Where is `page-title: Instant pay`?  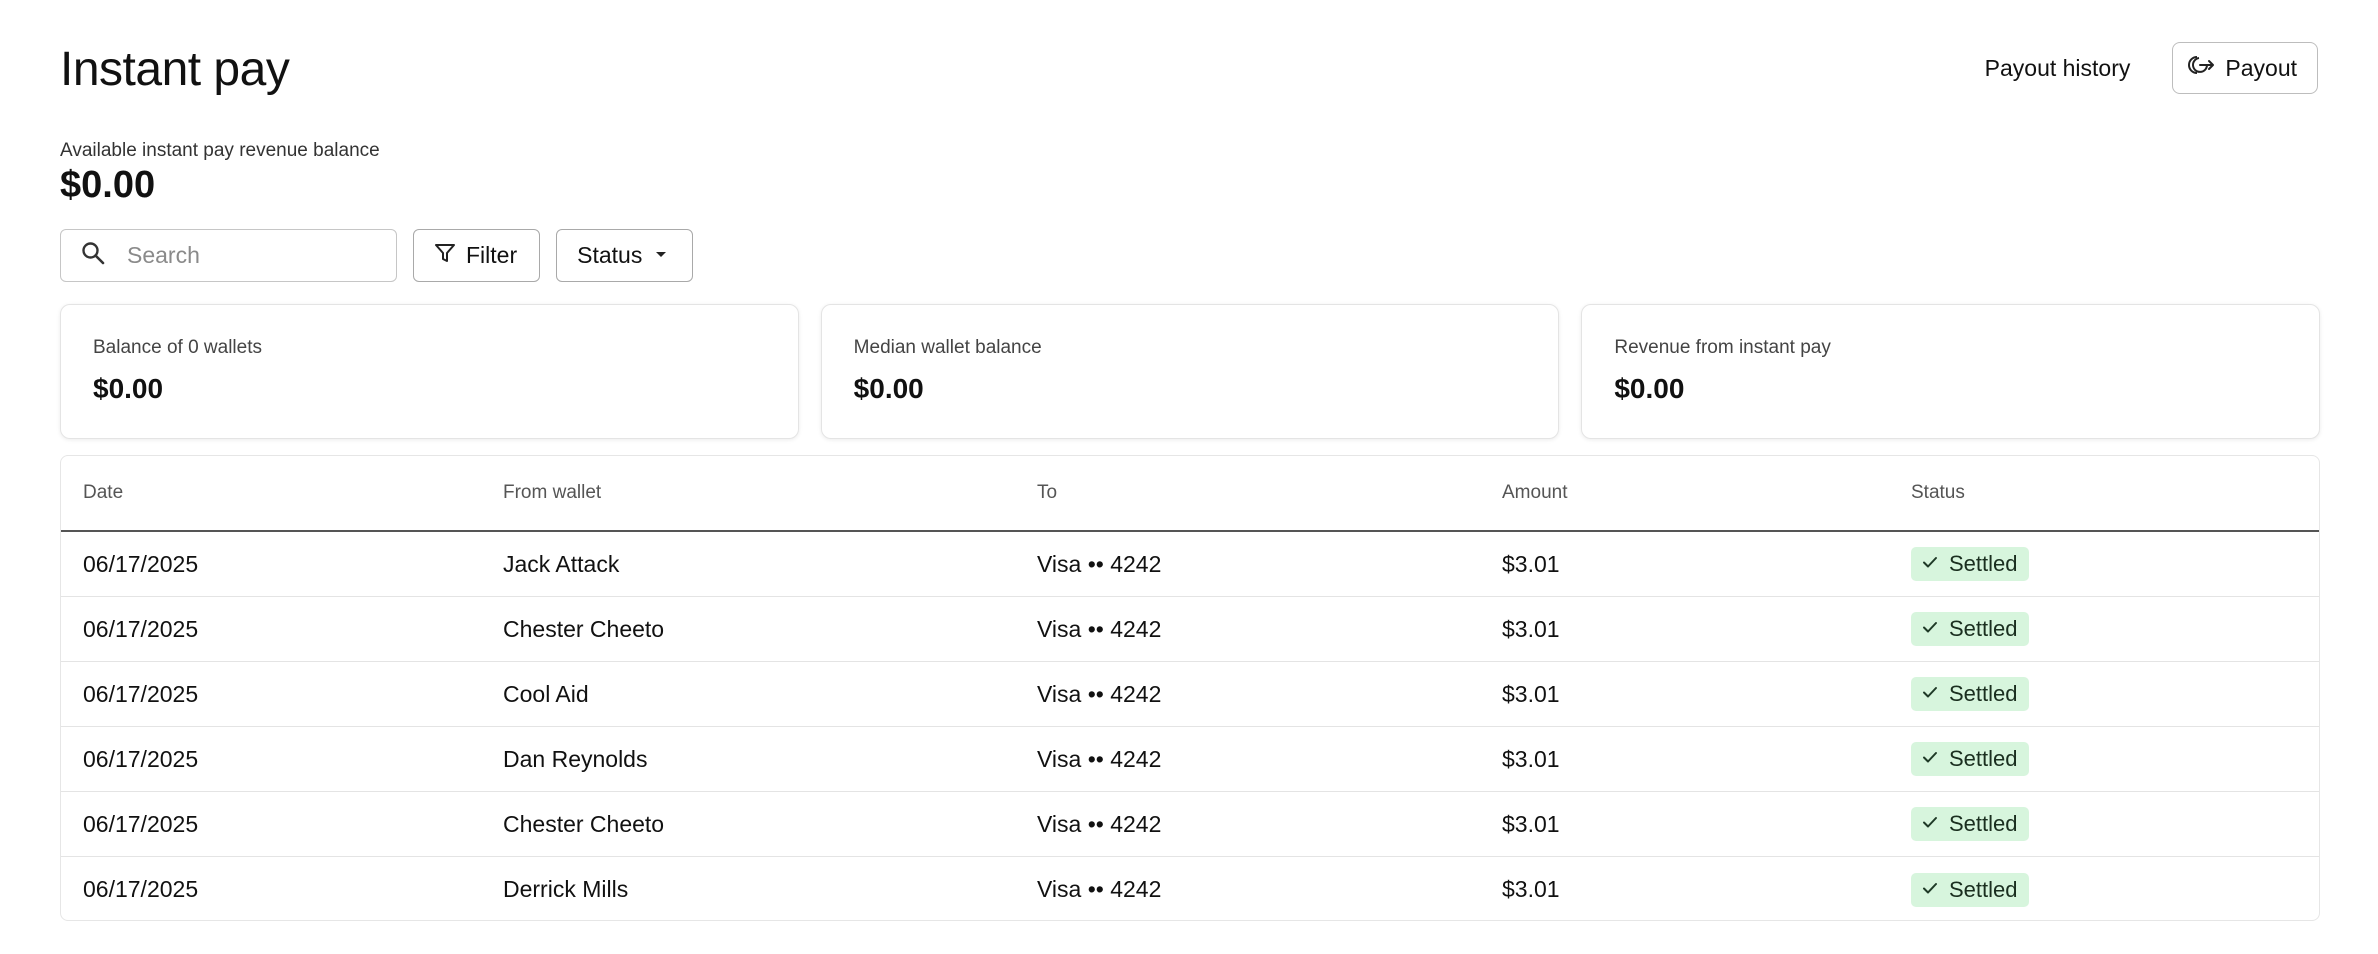
page-title: Instant pay is located at coordinates (175, 69).